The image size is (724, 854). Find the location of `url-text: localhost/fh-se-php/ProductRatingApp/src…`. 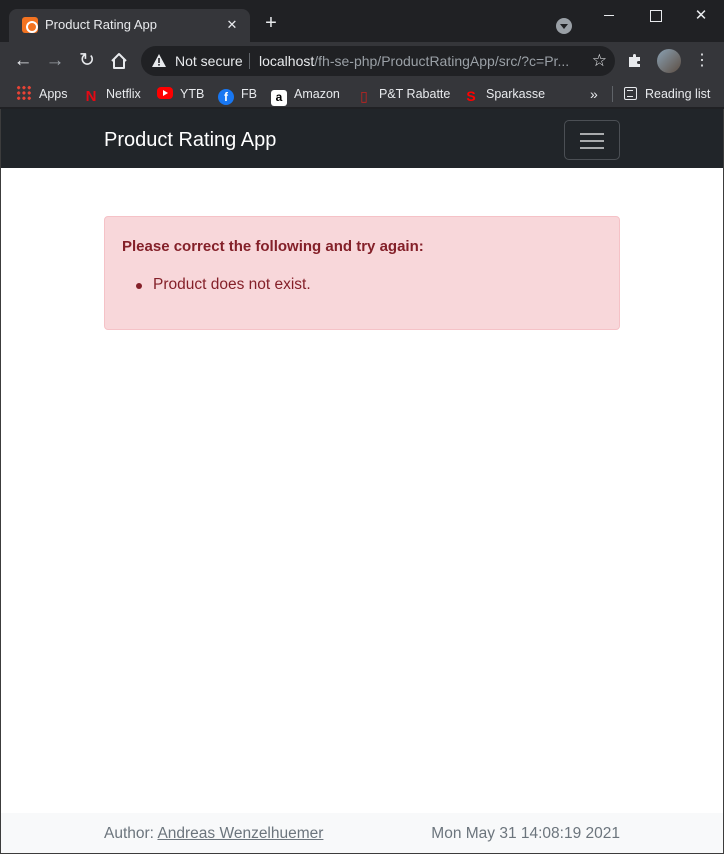

url-text: localhost/fh-se-php/ProductRatingApp/src… is located at coordinates (419, 61).